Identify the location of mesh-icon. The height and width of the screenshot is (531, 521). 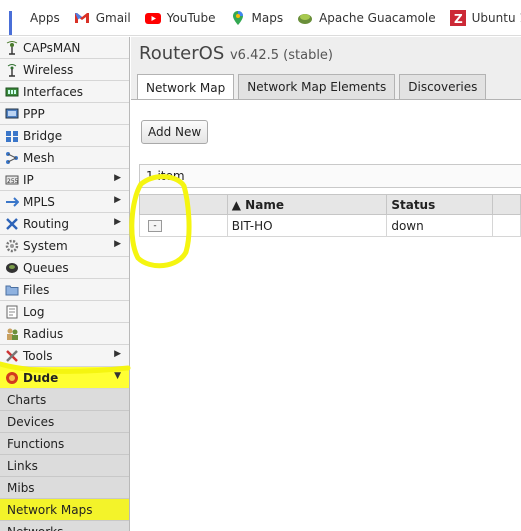
(11, 157).